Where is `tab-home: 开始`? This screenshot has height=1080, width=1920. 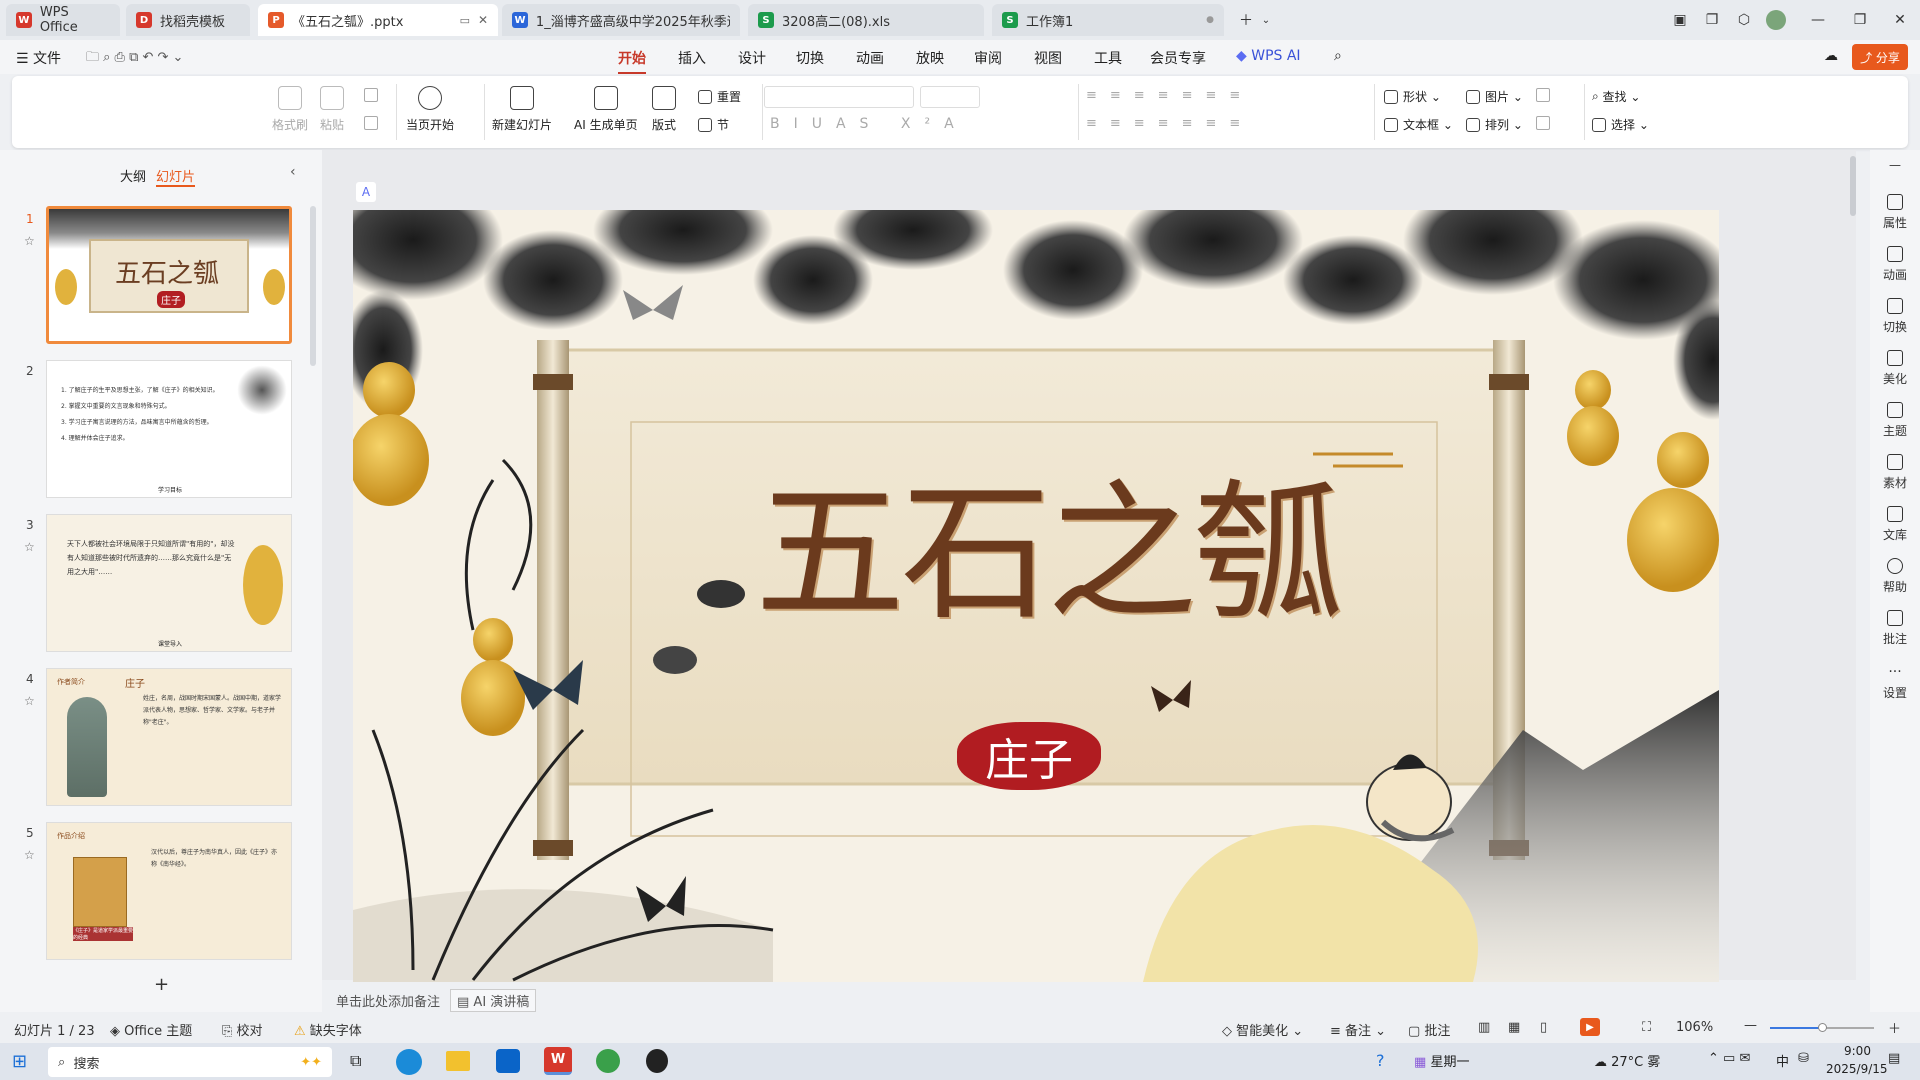
tab-home: 开始 is located at coordinates (632, 61).